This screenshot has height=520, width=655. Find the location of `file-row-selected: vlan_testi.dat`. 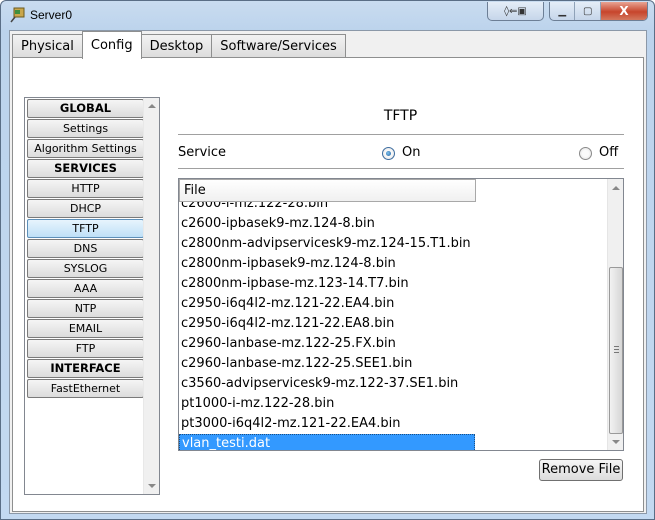

file-row-selected: vlan_testi.dat is located at coordinates (327, 442).